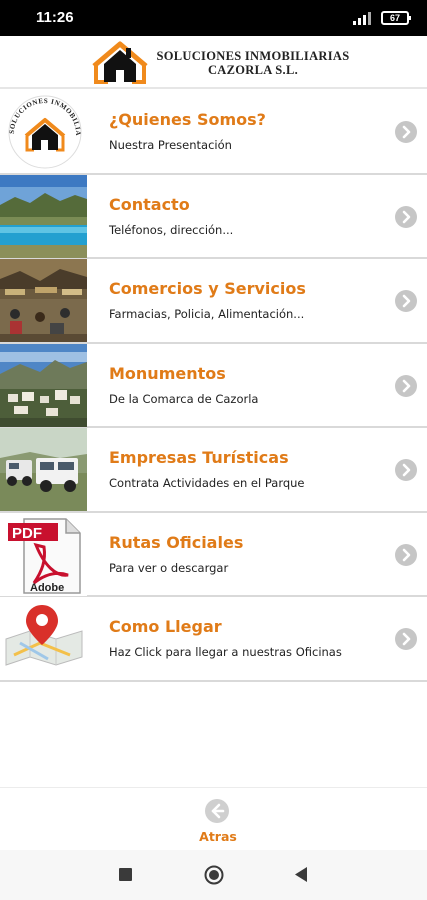  I want to click on menu-item-monumentos: Monumentos De la Comarca de Cazorla, so click(213, 385).